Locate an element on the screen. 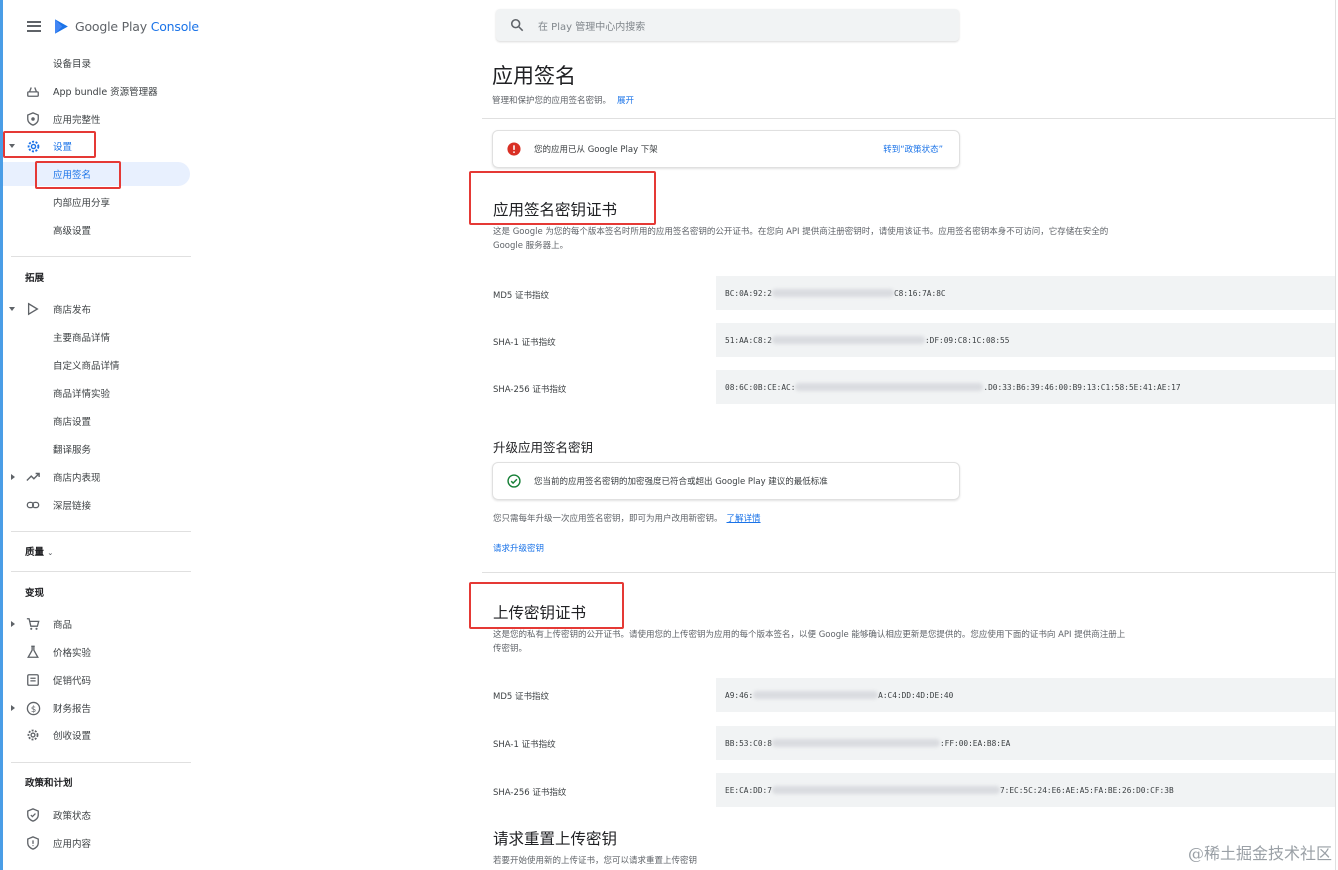 The width and height of the screenshot is (1338, 870). chevron-down-icon: ⌄ is located at coordinates (50, 553).